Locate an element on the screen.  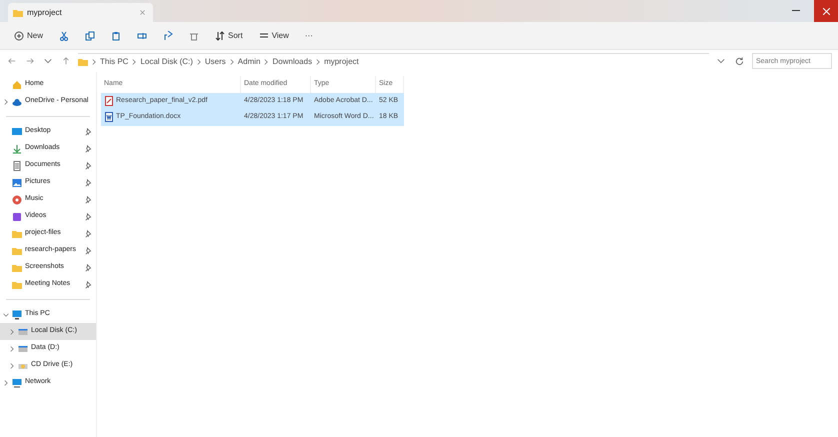
refresh-button is located at coordinates (739, 61).